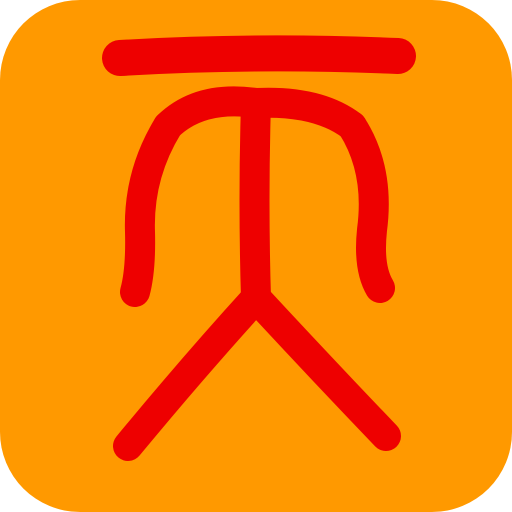  What do you see at coordinates (255, 200) in the screenshot?
I see `glyph-trunk` at bounding box center [255, 200].